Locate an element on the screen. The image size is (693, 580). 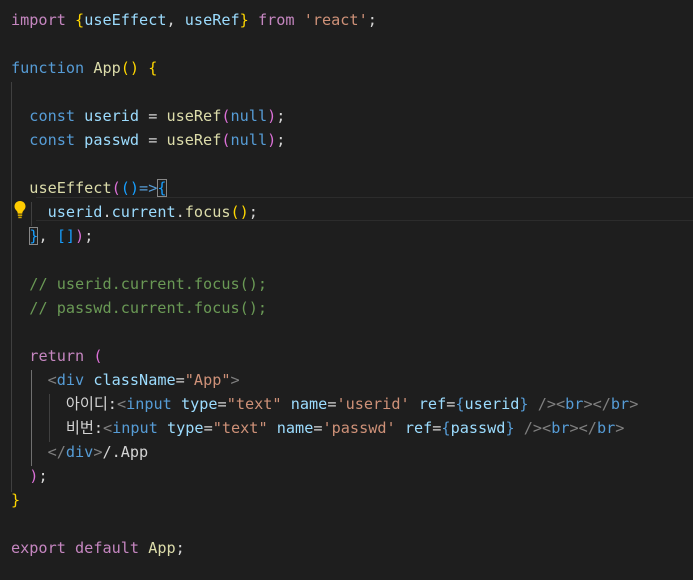
code-line-21: } is located at coordinates (15, 500).